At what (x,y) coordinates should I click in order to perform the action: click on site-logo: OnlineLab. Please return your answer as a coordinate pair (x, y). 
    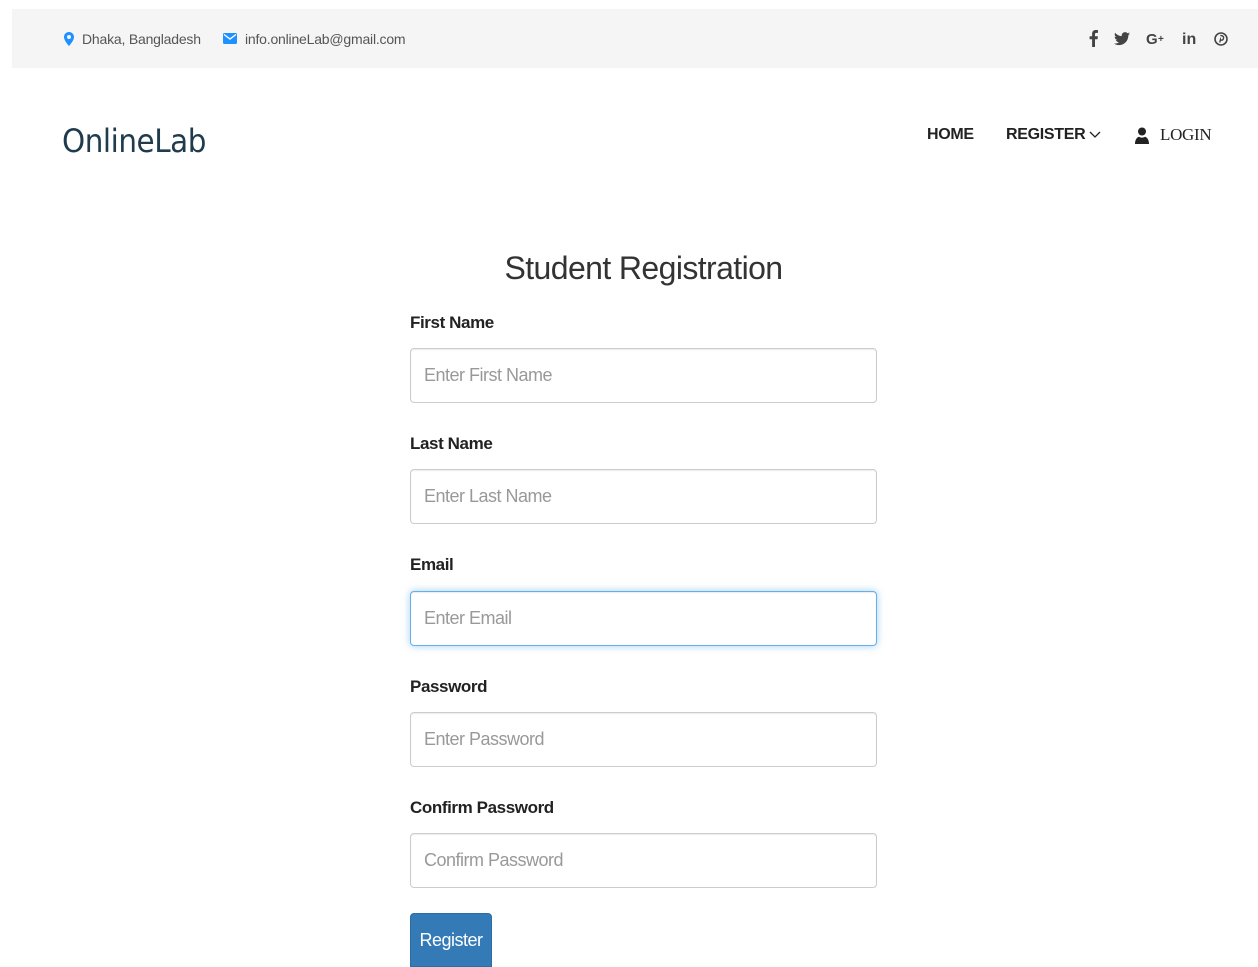
    Looking at the image, I should click on (134, 141).